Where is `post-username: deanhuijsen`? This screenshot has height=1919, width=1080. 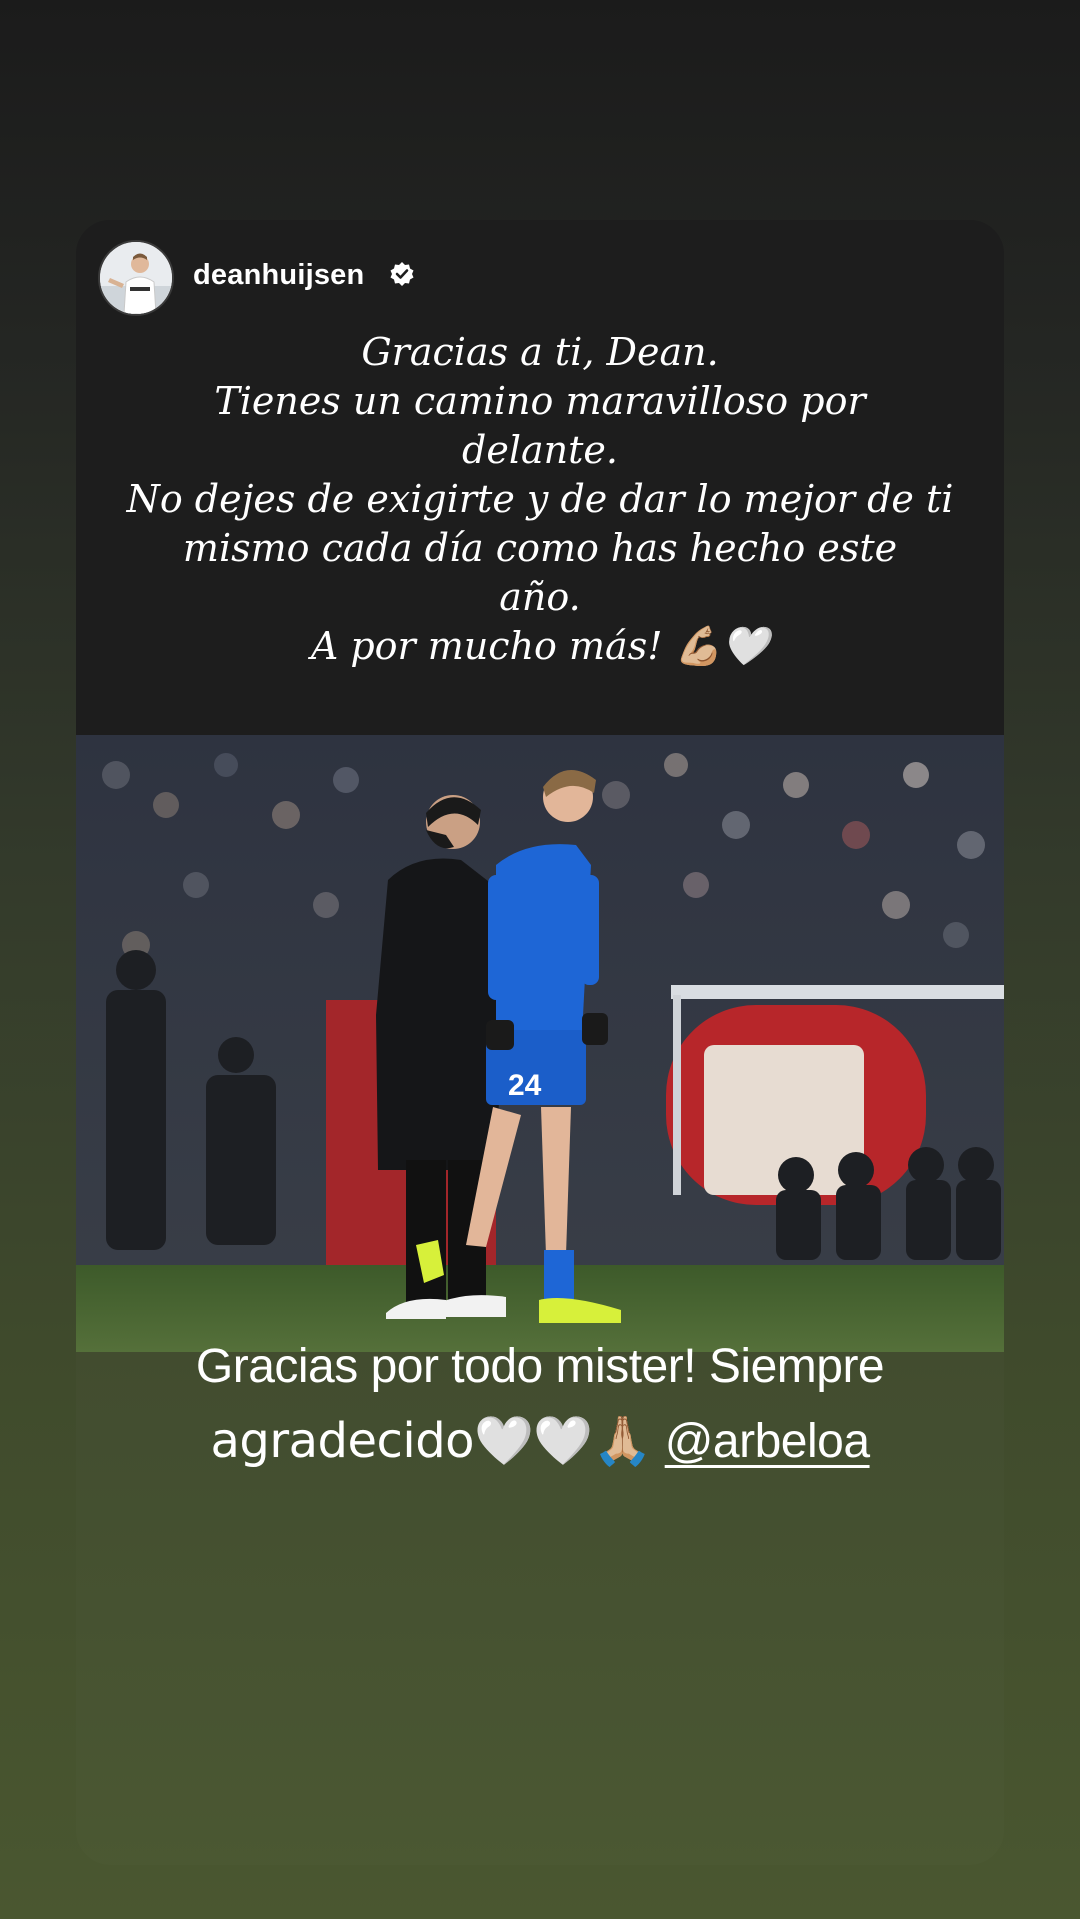 post-username: deanhuijsen is located at coordinates (278, 275).